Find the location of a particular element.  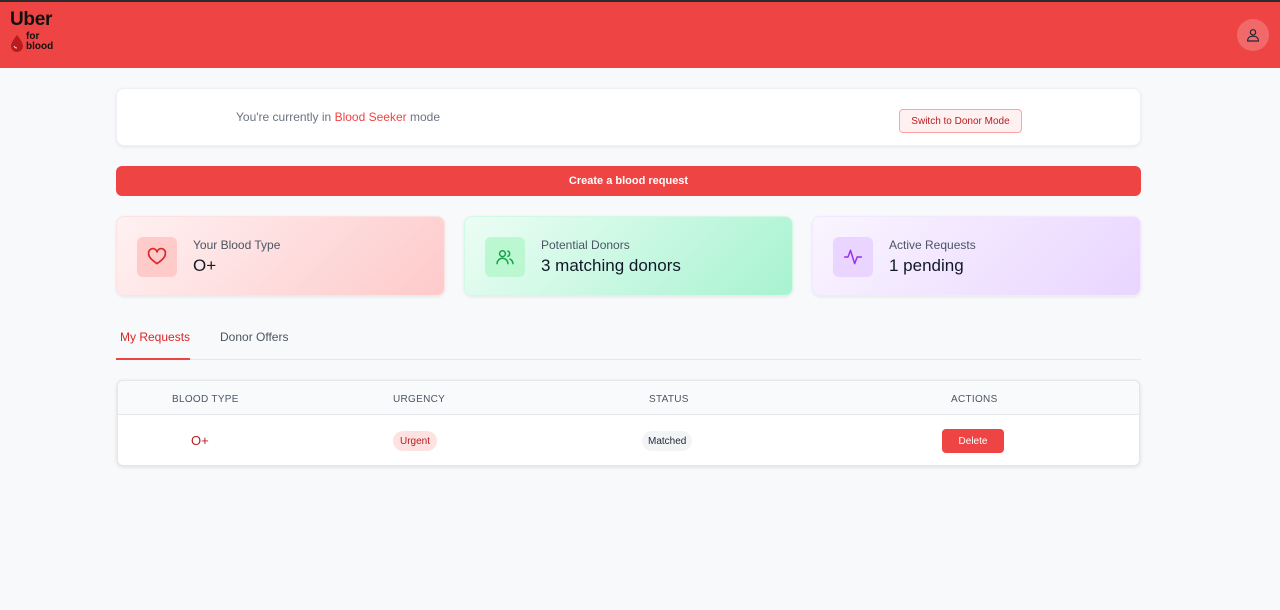

blood-drop-icon is located at coordinates (17, 43).